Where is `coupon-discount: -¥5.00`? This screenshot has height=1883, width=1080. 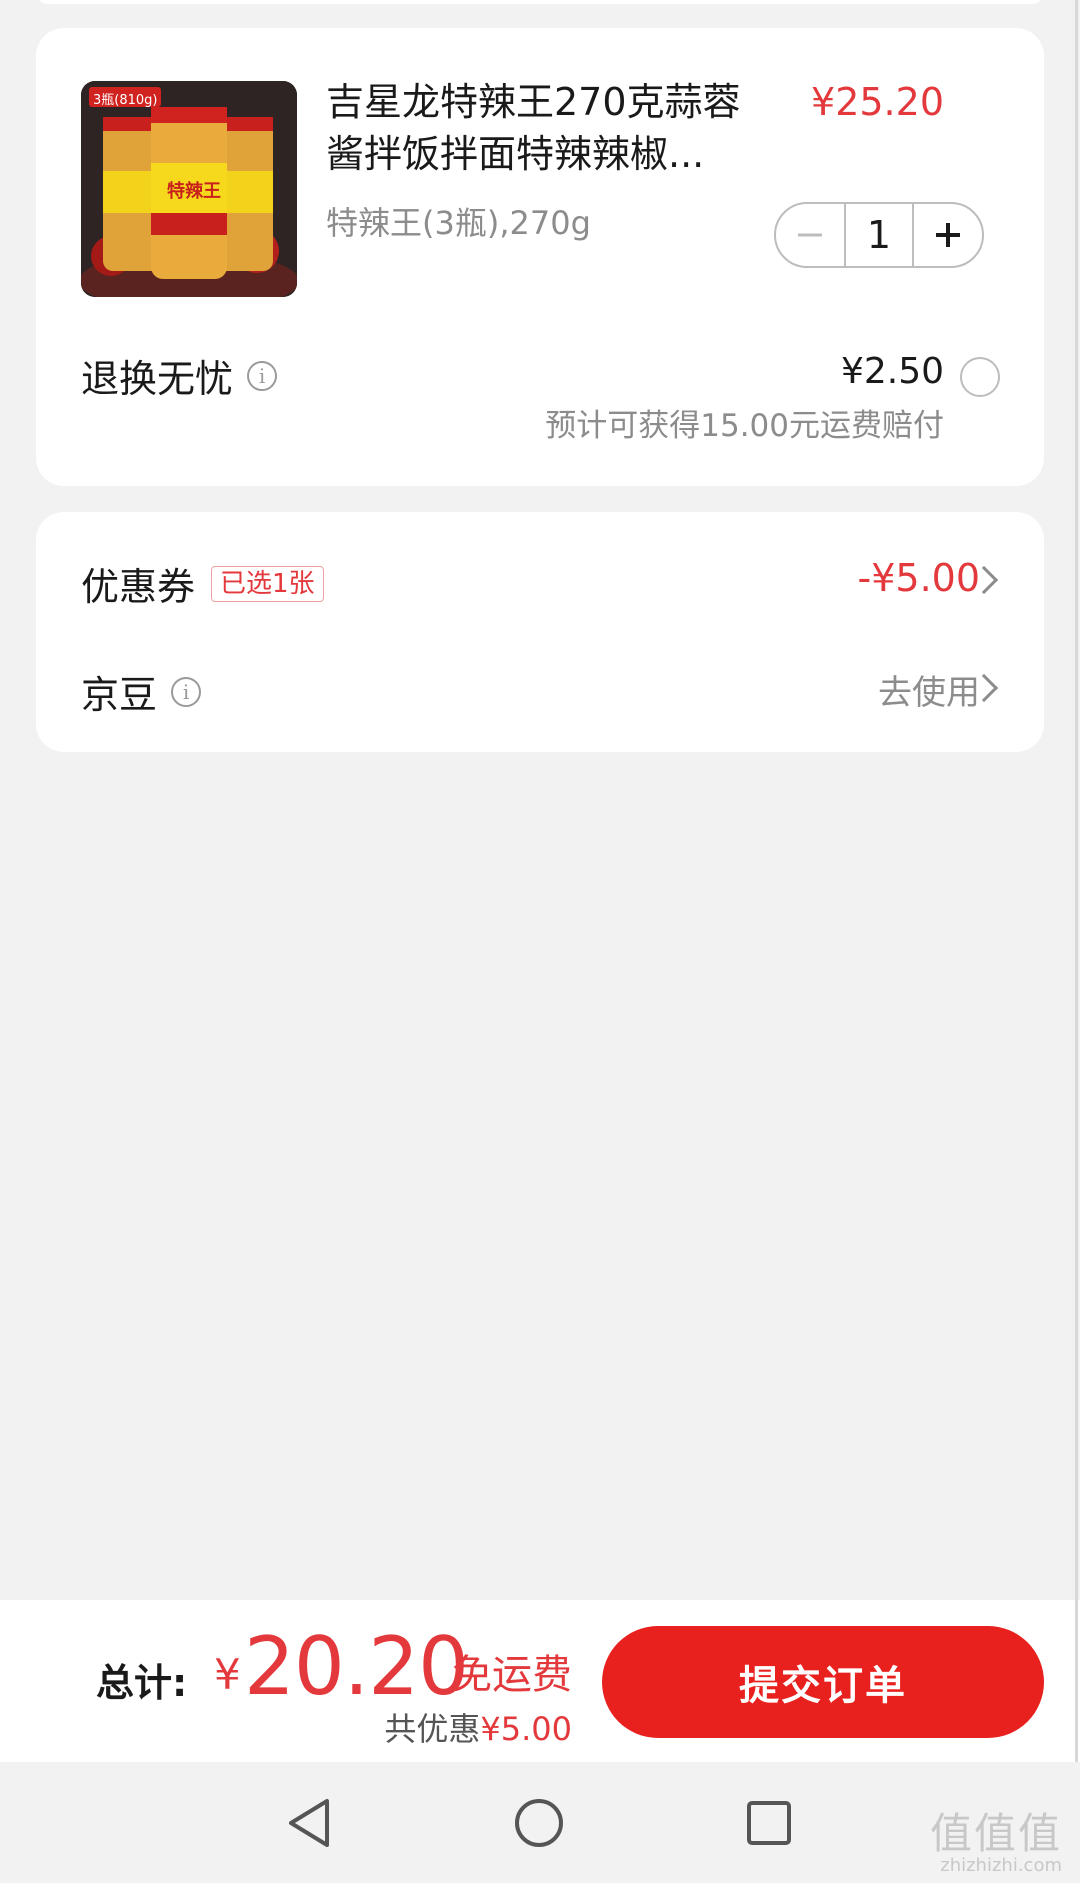
coupon-discount: -¥5.00 is located at coordinates (919, 578).